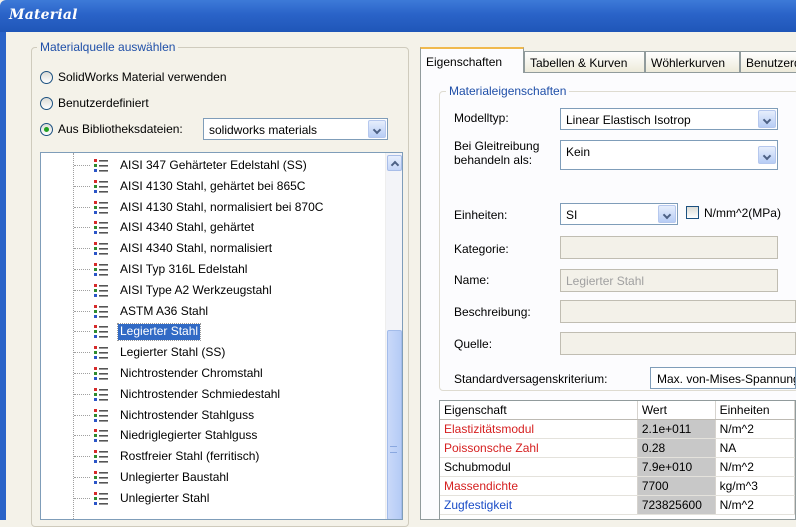 The image size is (796, 527). I want to click on tab-woehlerkurven: Wöhlerkurven, so click(692, 62).